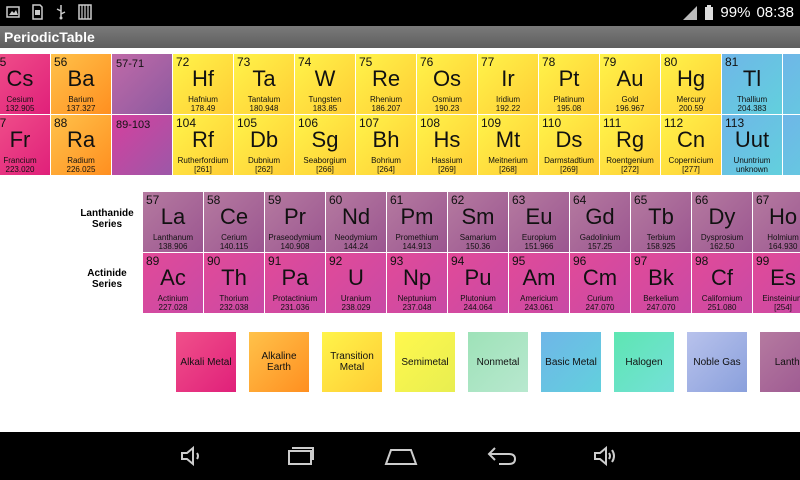 Image resolution: width=800 pixels, height=480 pixels. Describe the element at coordinates (234, 246) in the screenshot. I see `atomic-mass: 140.115` at that location.